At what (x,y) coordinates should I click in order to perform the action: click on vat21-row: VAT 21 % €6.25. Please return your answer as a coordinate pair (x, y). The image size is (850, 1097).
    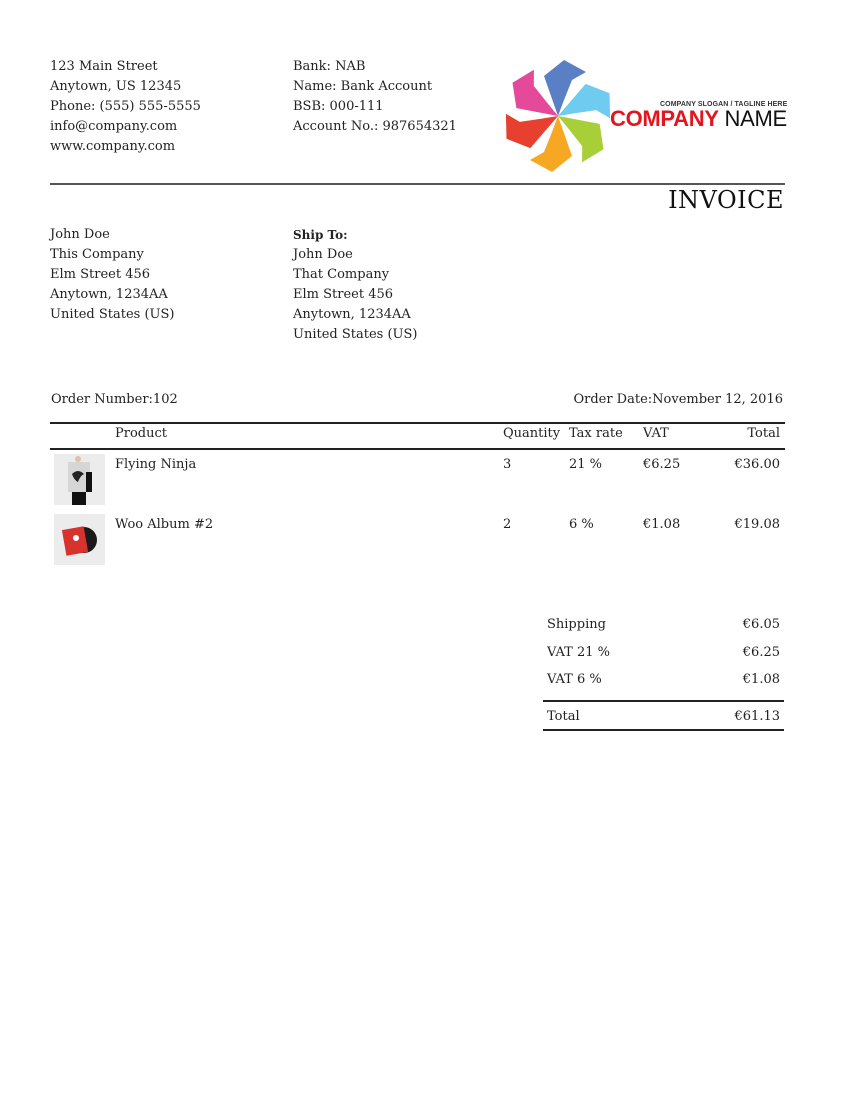
    Looking at the image, I should click on (663, 652).